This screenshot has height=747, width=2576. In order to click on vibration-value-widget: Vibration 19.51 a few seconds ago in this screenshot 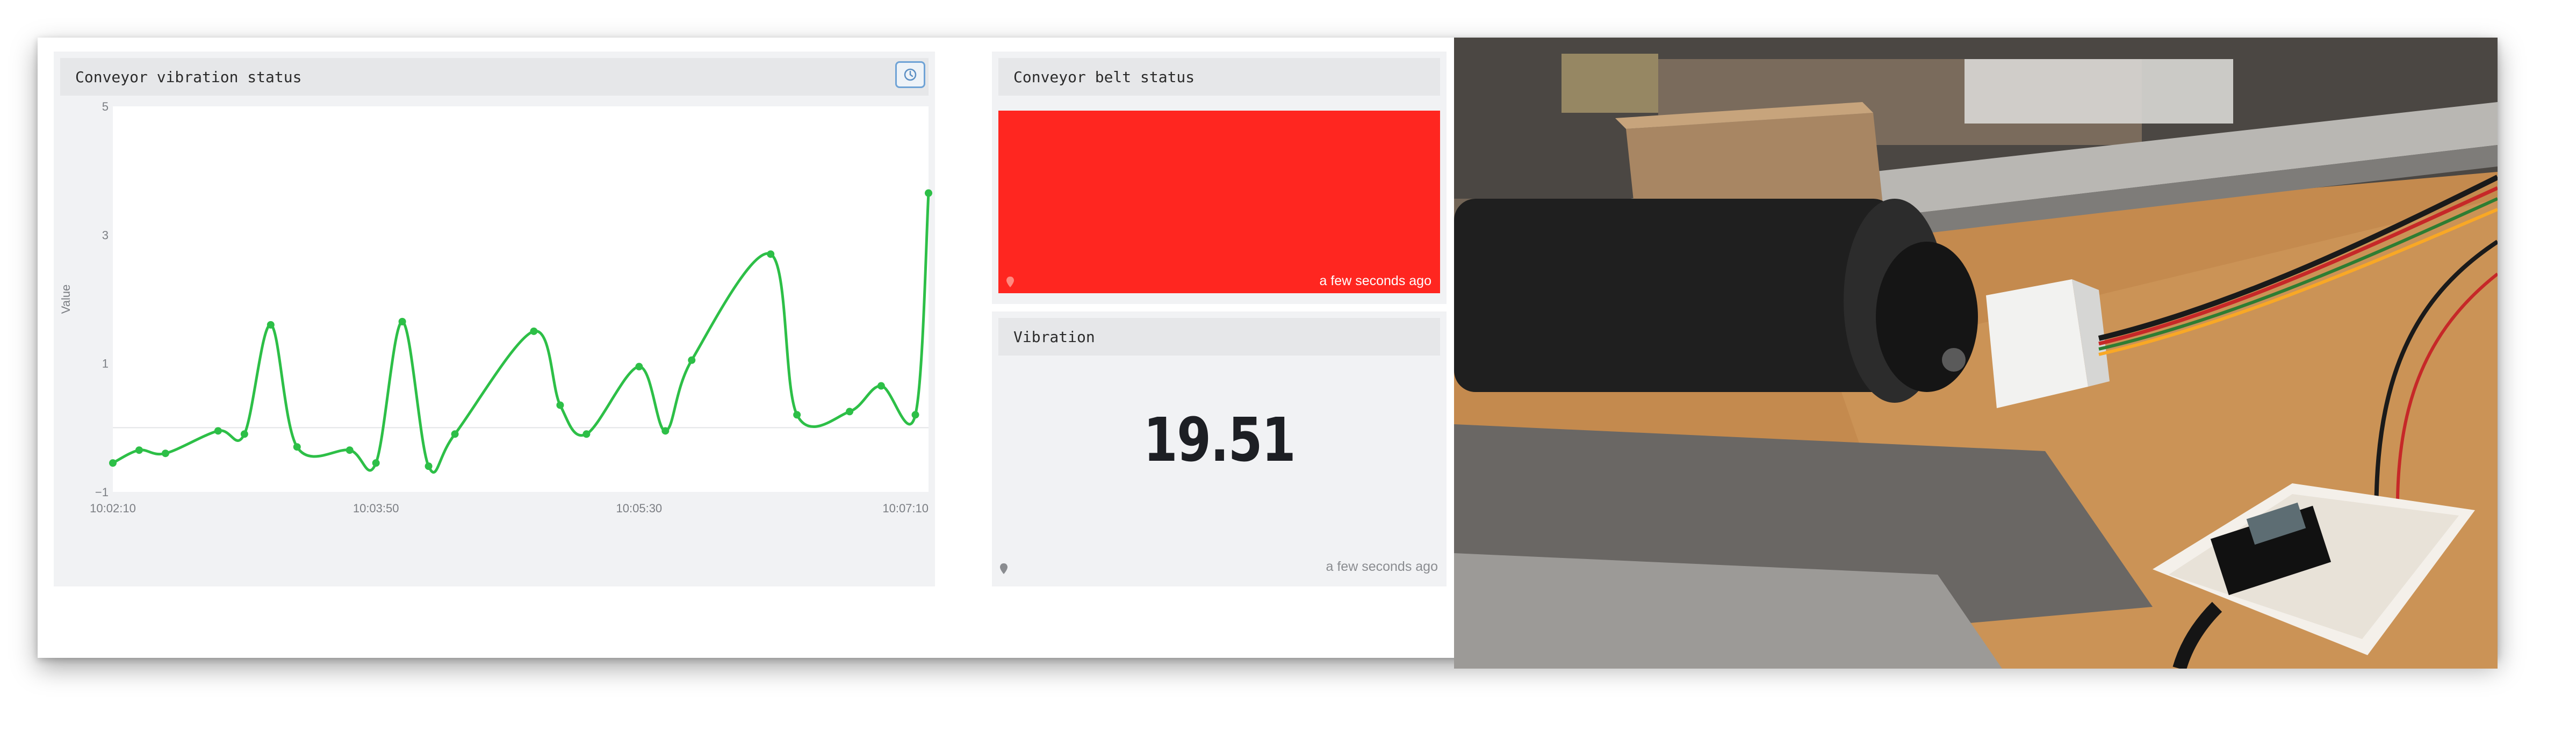, I will do `click(1219, 449)`.